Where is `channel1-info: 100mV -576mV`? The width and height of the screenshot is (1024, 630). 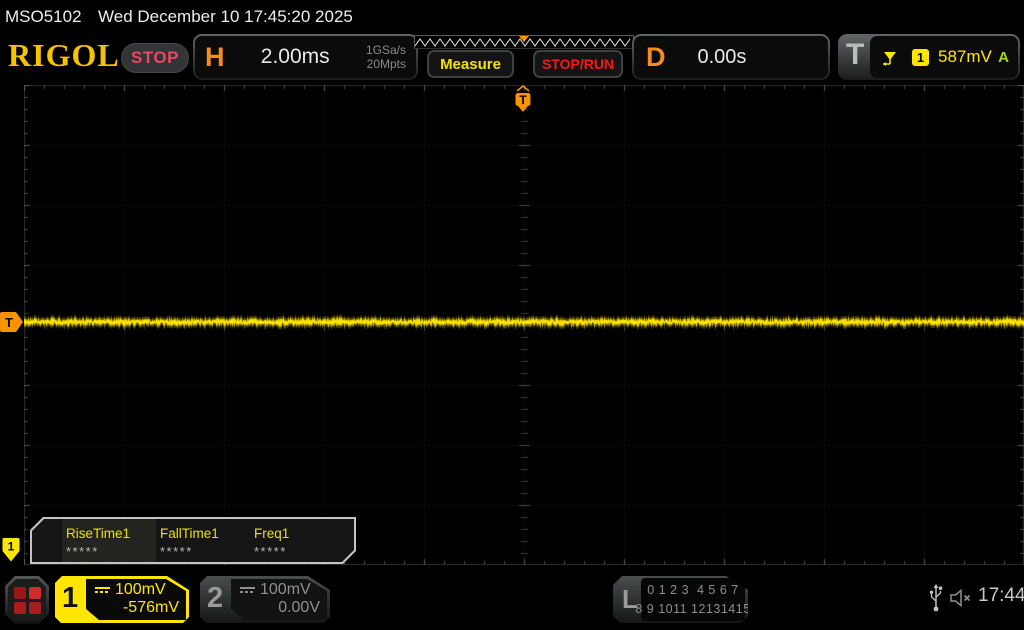
channel1-info: 100mV -576mV is located at coordinates (136, 599).